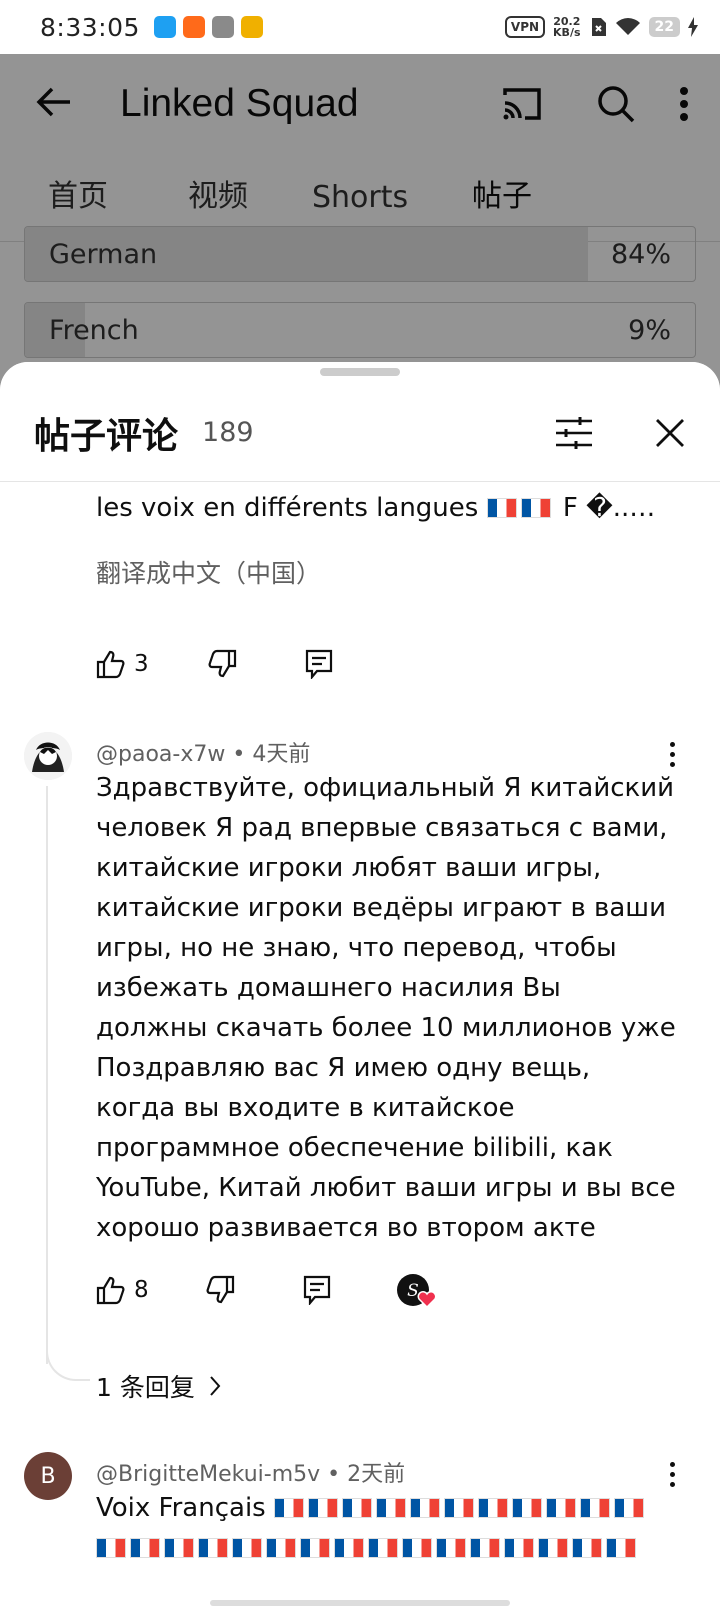 The height and width of the screenshot is (1612, 720). What do you see at coordinates (48, 756) in the screenshot?
I see `avatar-paoa` at bounding box center [48, 756].